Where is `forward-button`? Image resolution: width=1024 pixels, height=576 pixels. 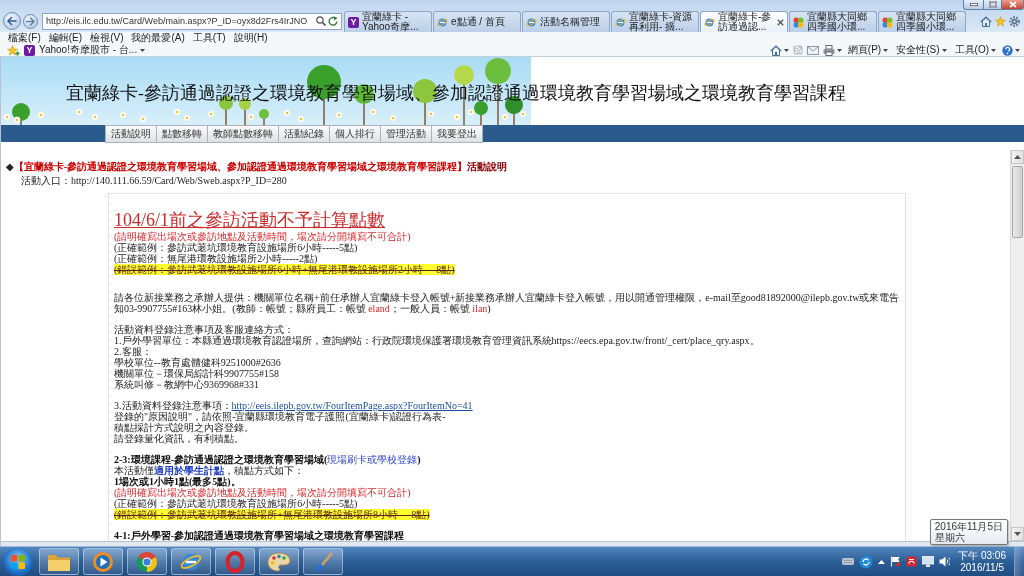 forward-button is located at coordinates (30, 21).